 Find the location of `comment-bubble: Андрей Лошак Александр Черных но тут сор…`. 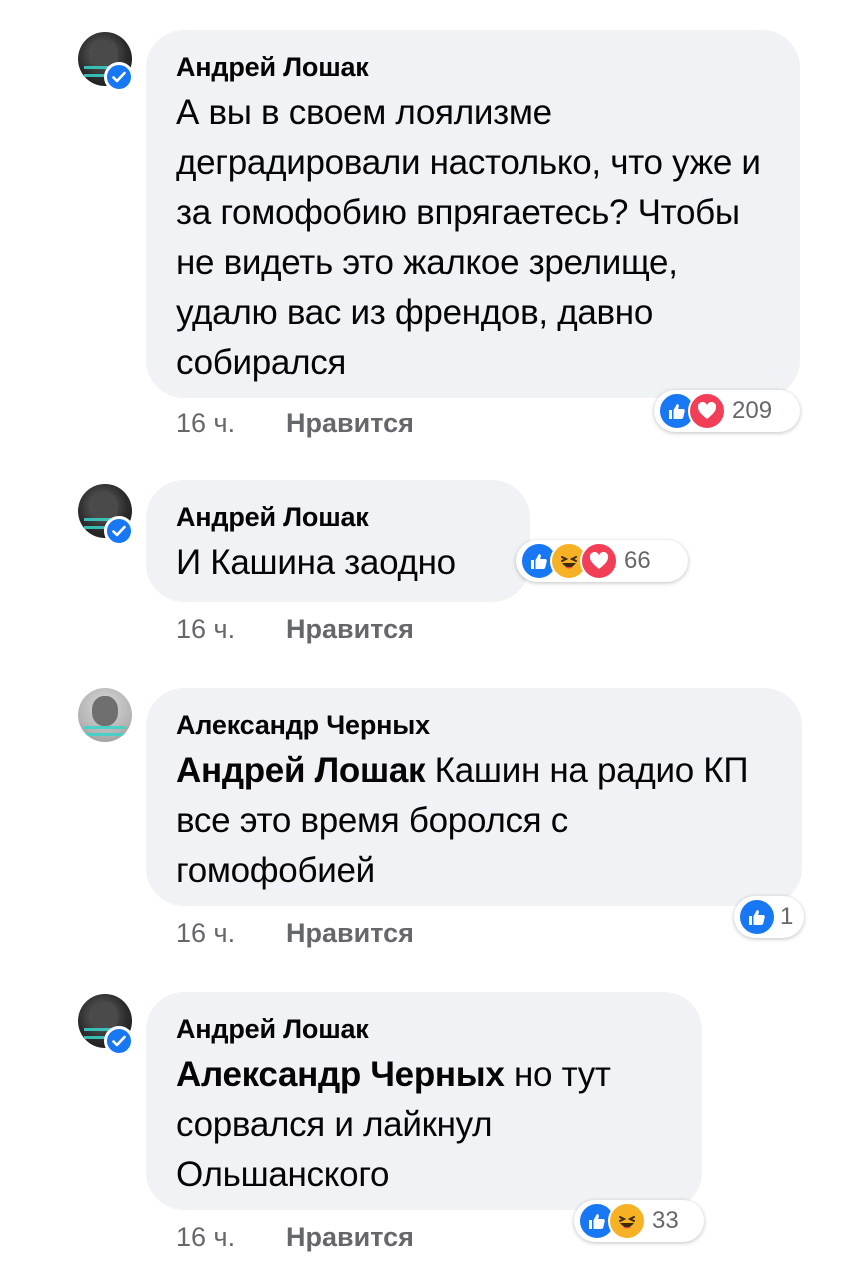

comment-bubble: Андрей Лошак Александр Черных но тут сор… is located at coordinates (424, 1101).